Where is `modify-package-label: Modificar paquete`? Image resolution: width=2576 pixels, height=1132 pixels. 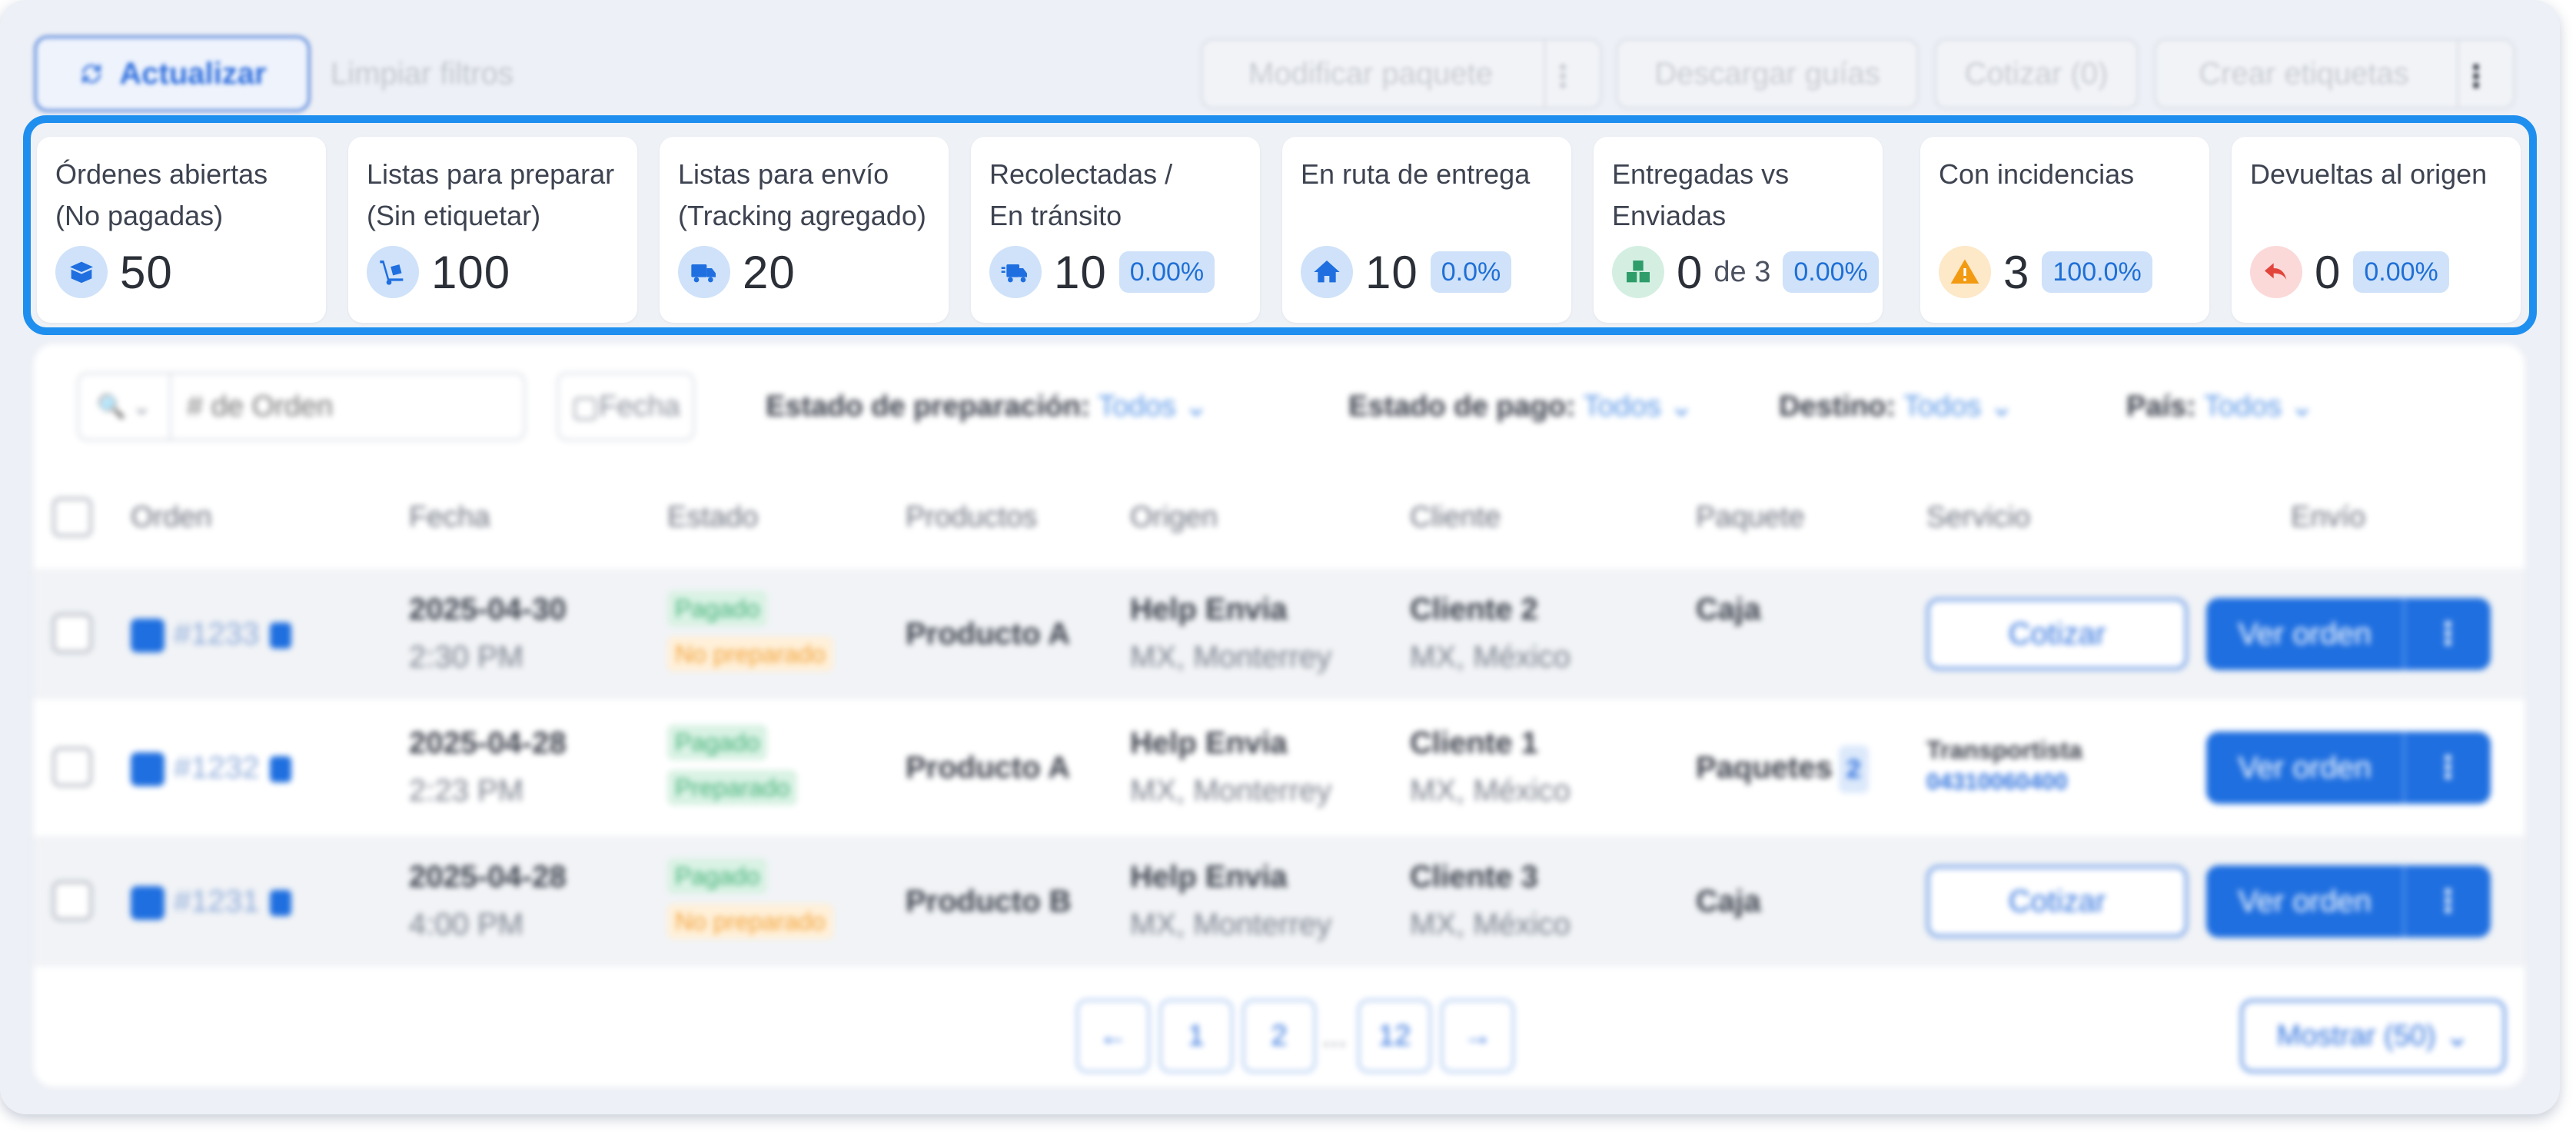
modify-package-label: Modificar paquete is located at coordinates (1370, 73).